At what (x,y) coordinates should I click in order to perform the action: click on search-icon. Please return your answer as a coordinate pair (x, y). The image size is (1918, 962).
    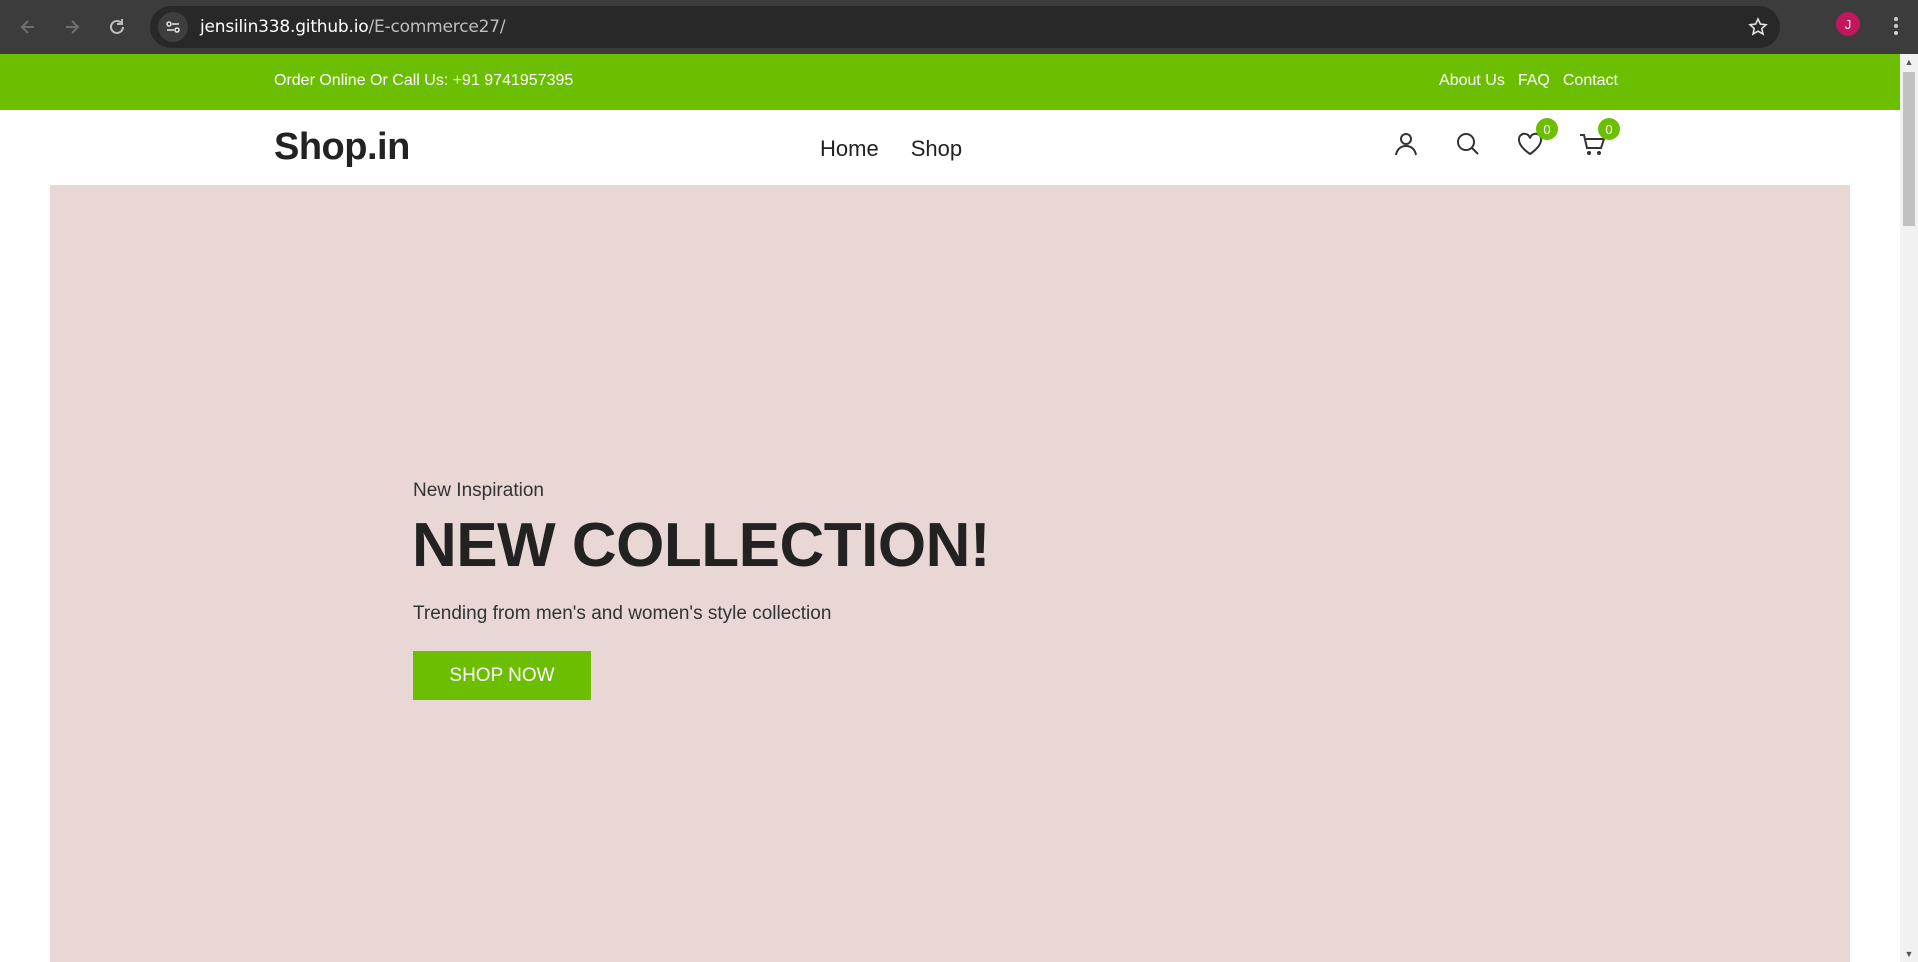
    Looking at the image, I should click on (1468, 144).